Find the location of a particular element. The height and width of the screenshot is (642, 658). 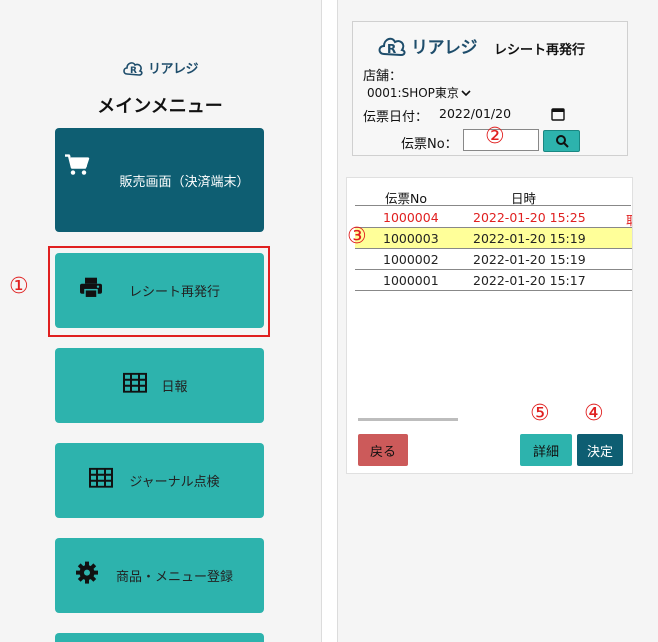

date-input: 2022/01/20 is located at coordinates (475, 113).